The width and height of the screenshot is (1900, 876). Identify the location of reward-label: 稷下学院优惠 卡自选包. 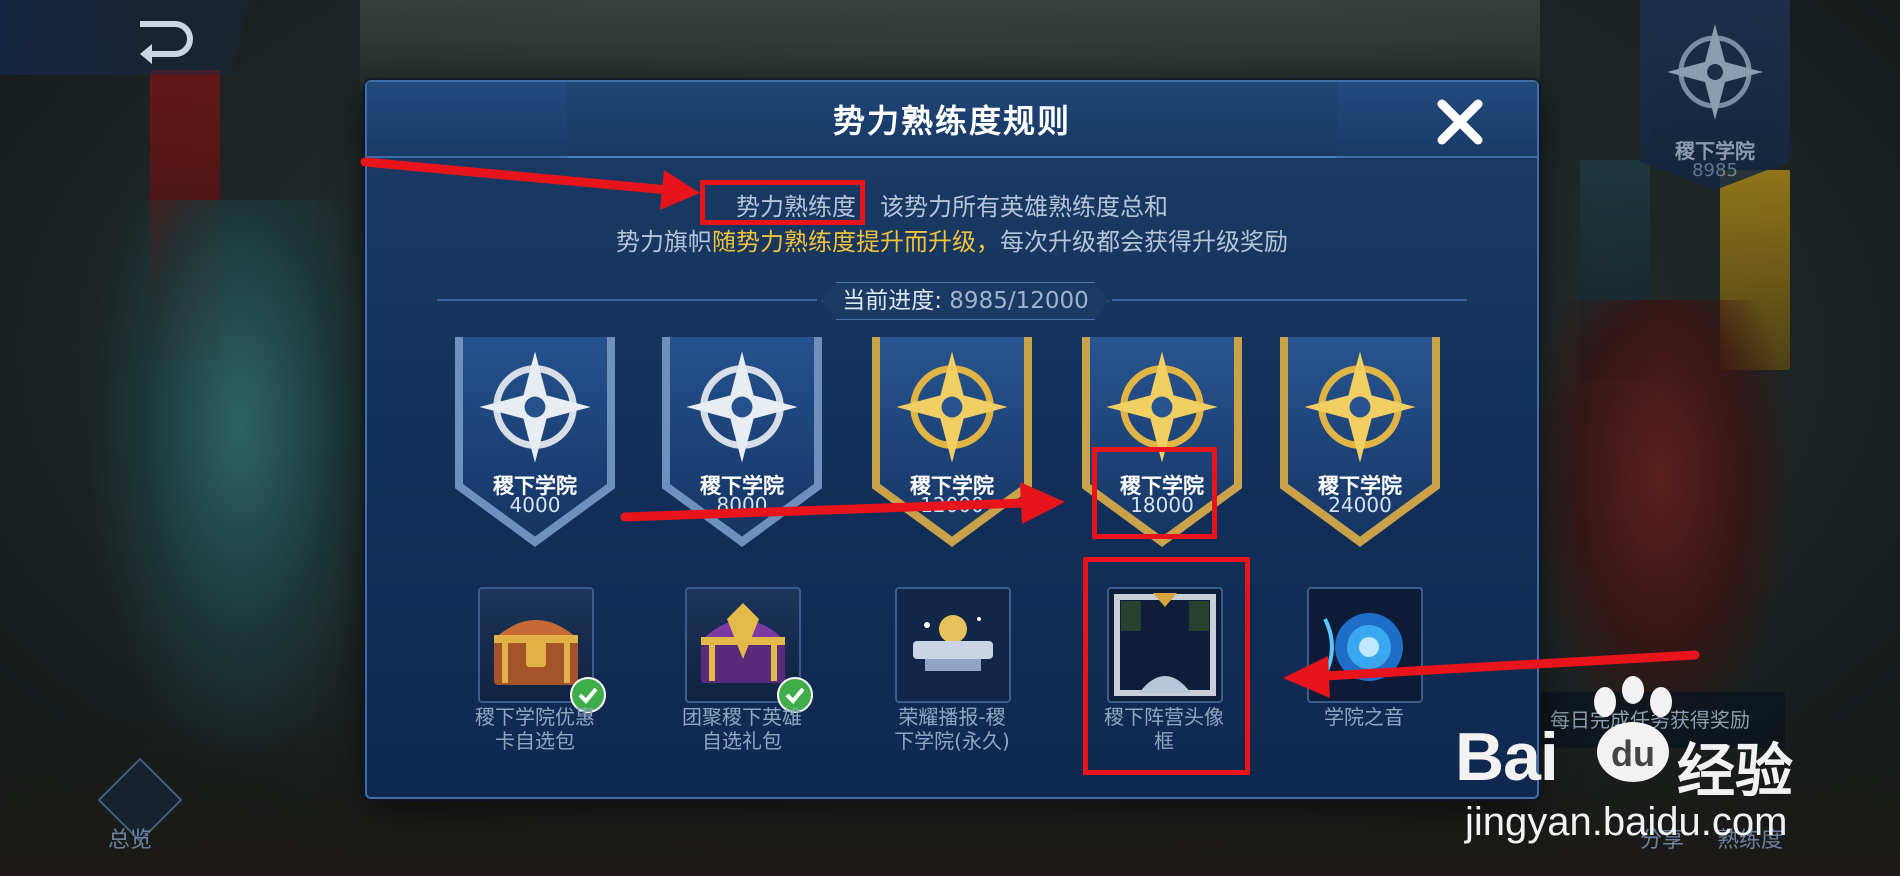
(535, 729).